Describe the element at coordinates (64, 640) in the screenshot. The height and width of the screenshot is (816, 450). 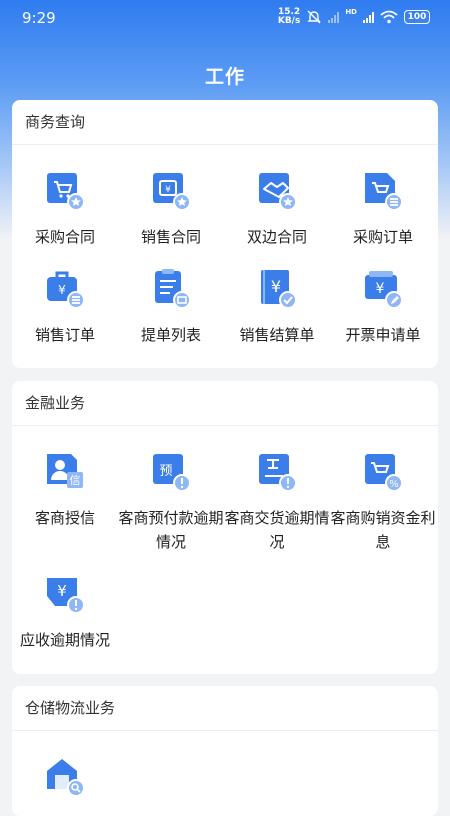
I see `menu-item-label: 应收逾期情况` at that location.